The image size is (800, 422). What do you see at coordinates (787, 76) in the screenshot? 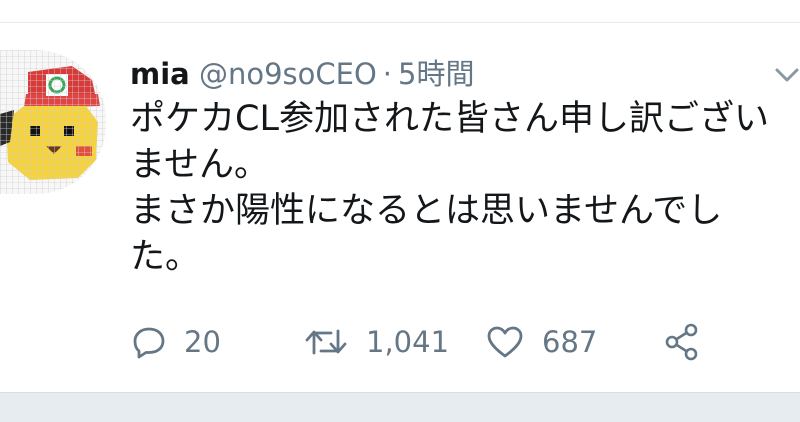
I see `chevron-down-icon` at bounding box center [787, 76].